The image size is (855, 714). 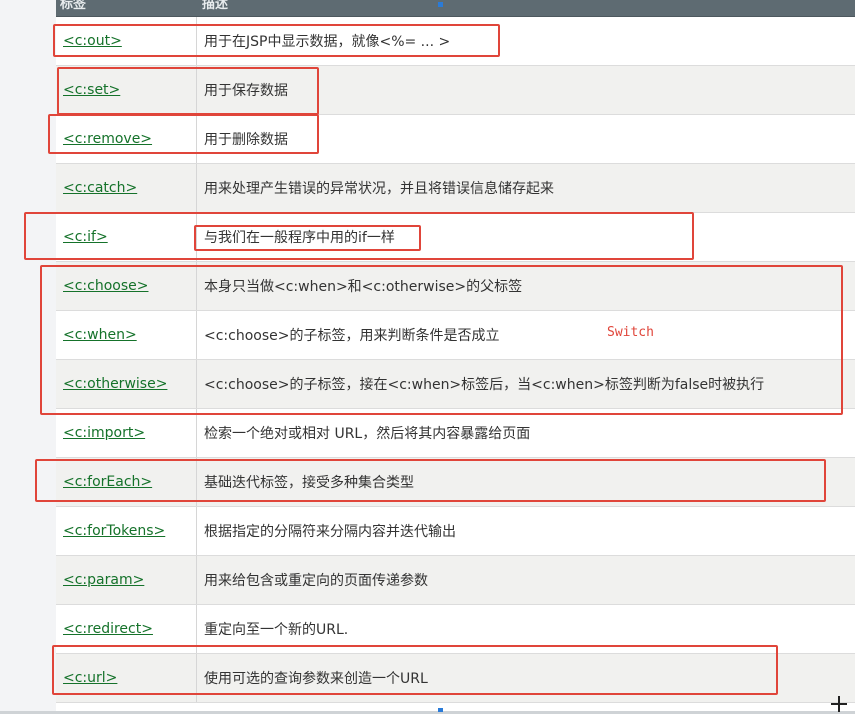 What do you see at coordinates (630, 332) in the screenshot?
I see `switch-annotation: Switch` at bounding box center [630, 332].